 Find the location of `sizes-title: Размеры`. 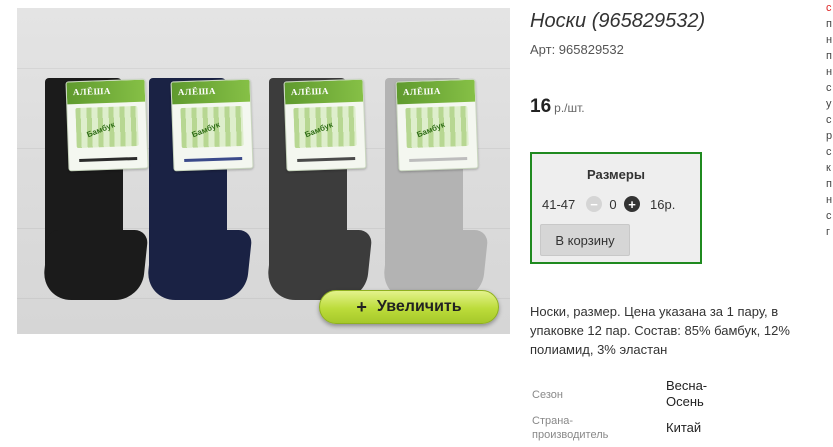

sizes-title: Размеры is located at coordinates (616, 174).